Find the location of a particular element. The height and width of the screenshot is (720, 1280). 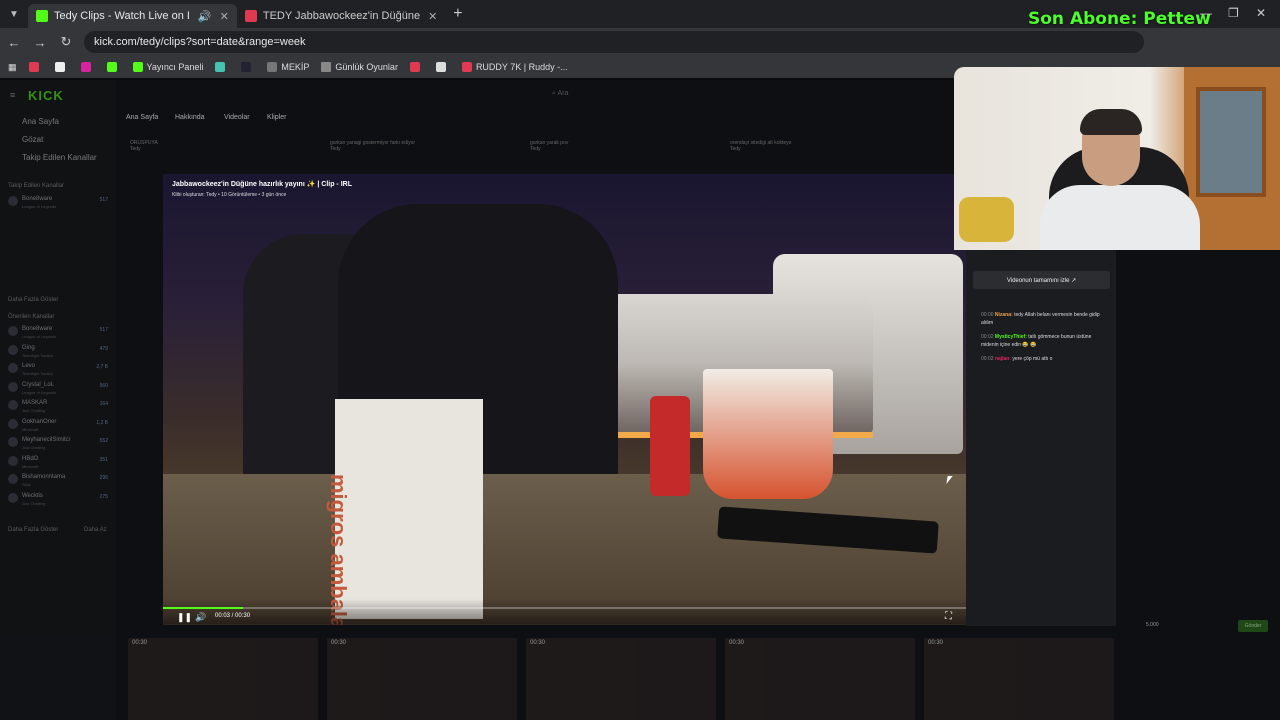

bookmark-app is located at coordinates (222, 67).